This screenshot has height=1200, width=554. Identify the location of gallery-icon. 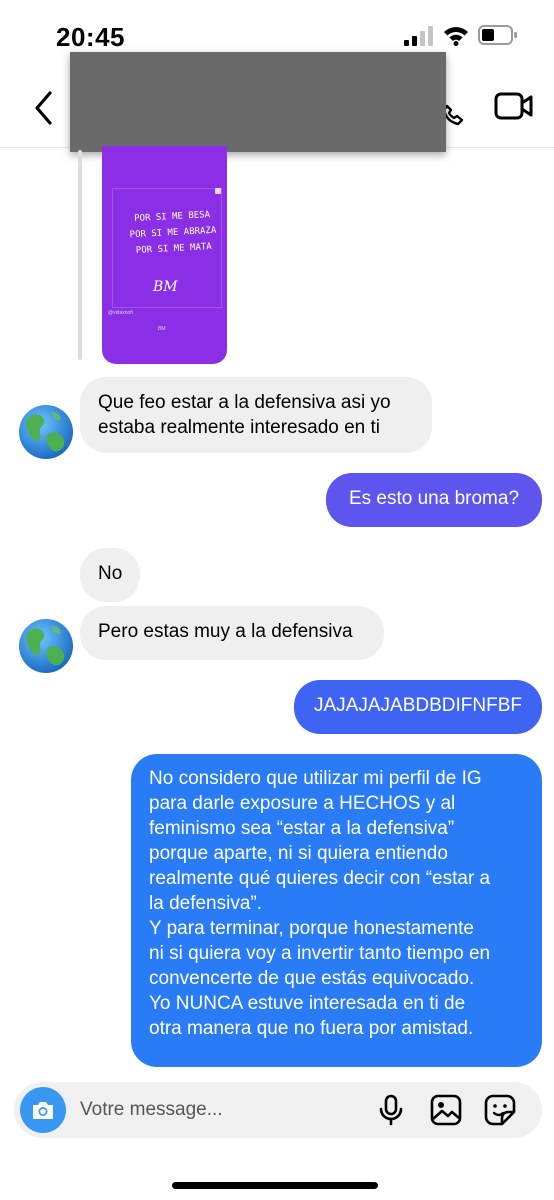
(446, 1110).